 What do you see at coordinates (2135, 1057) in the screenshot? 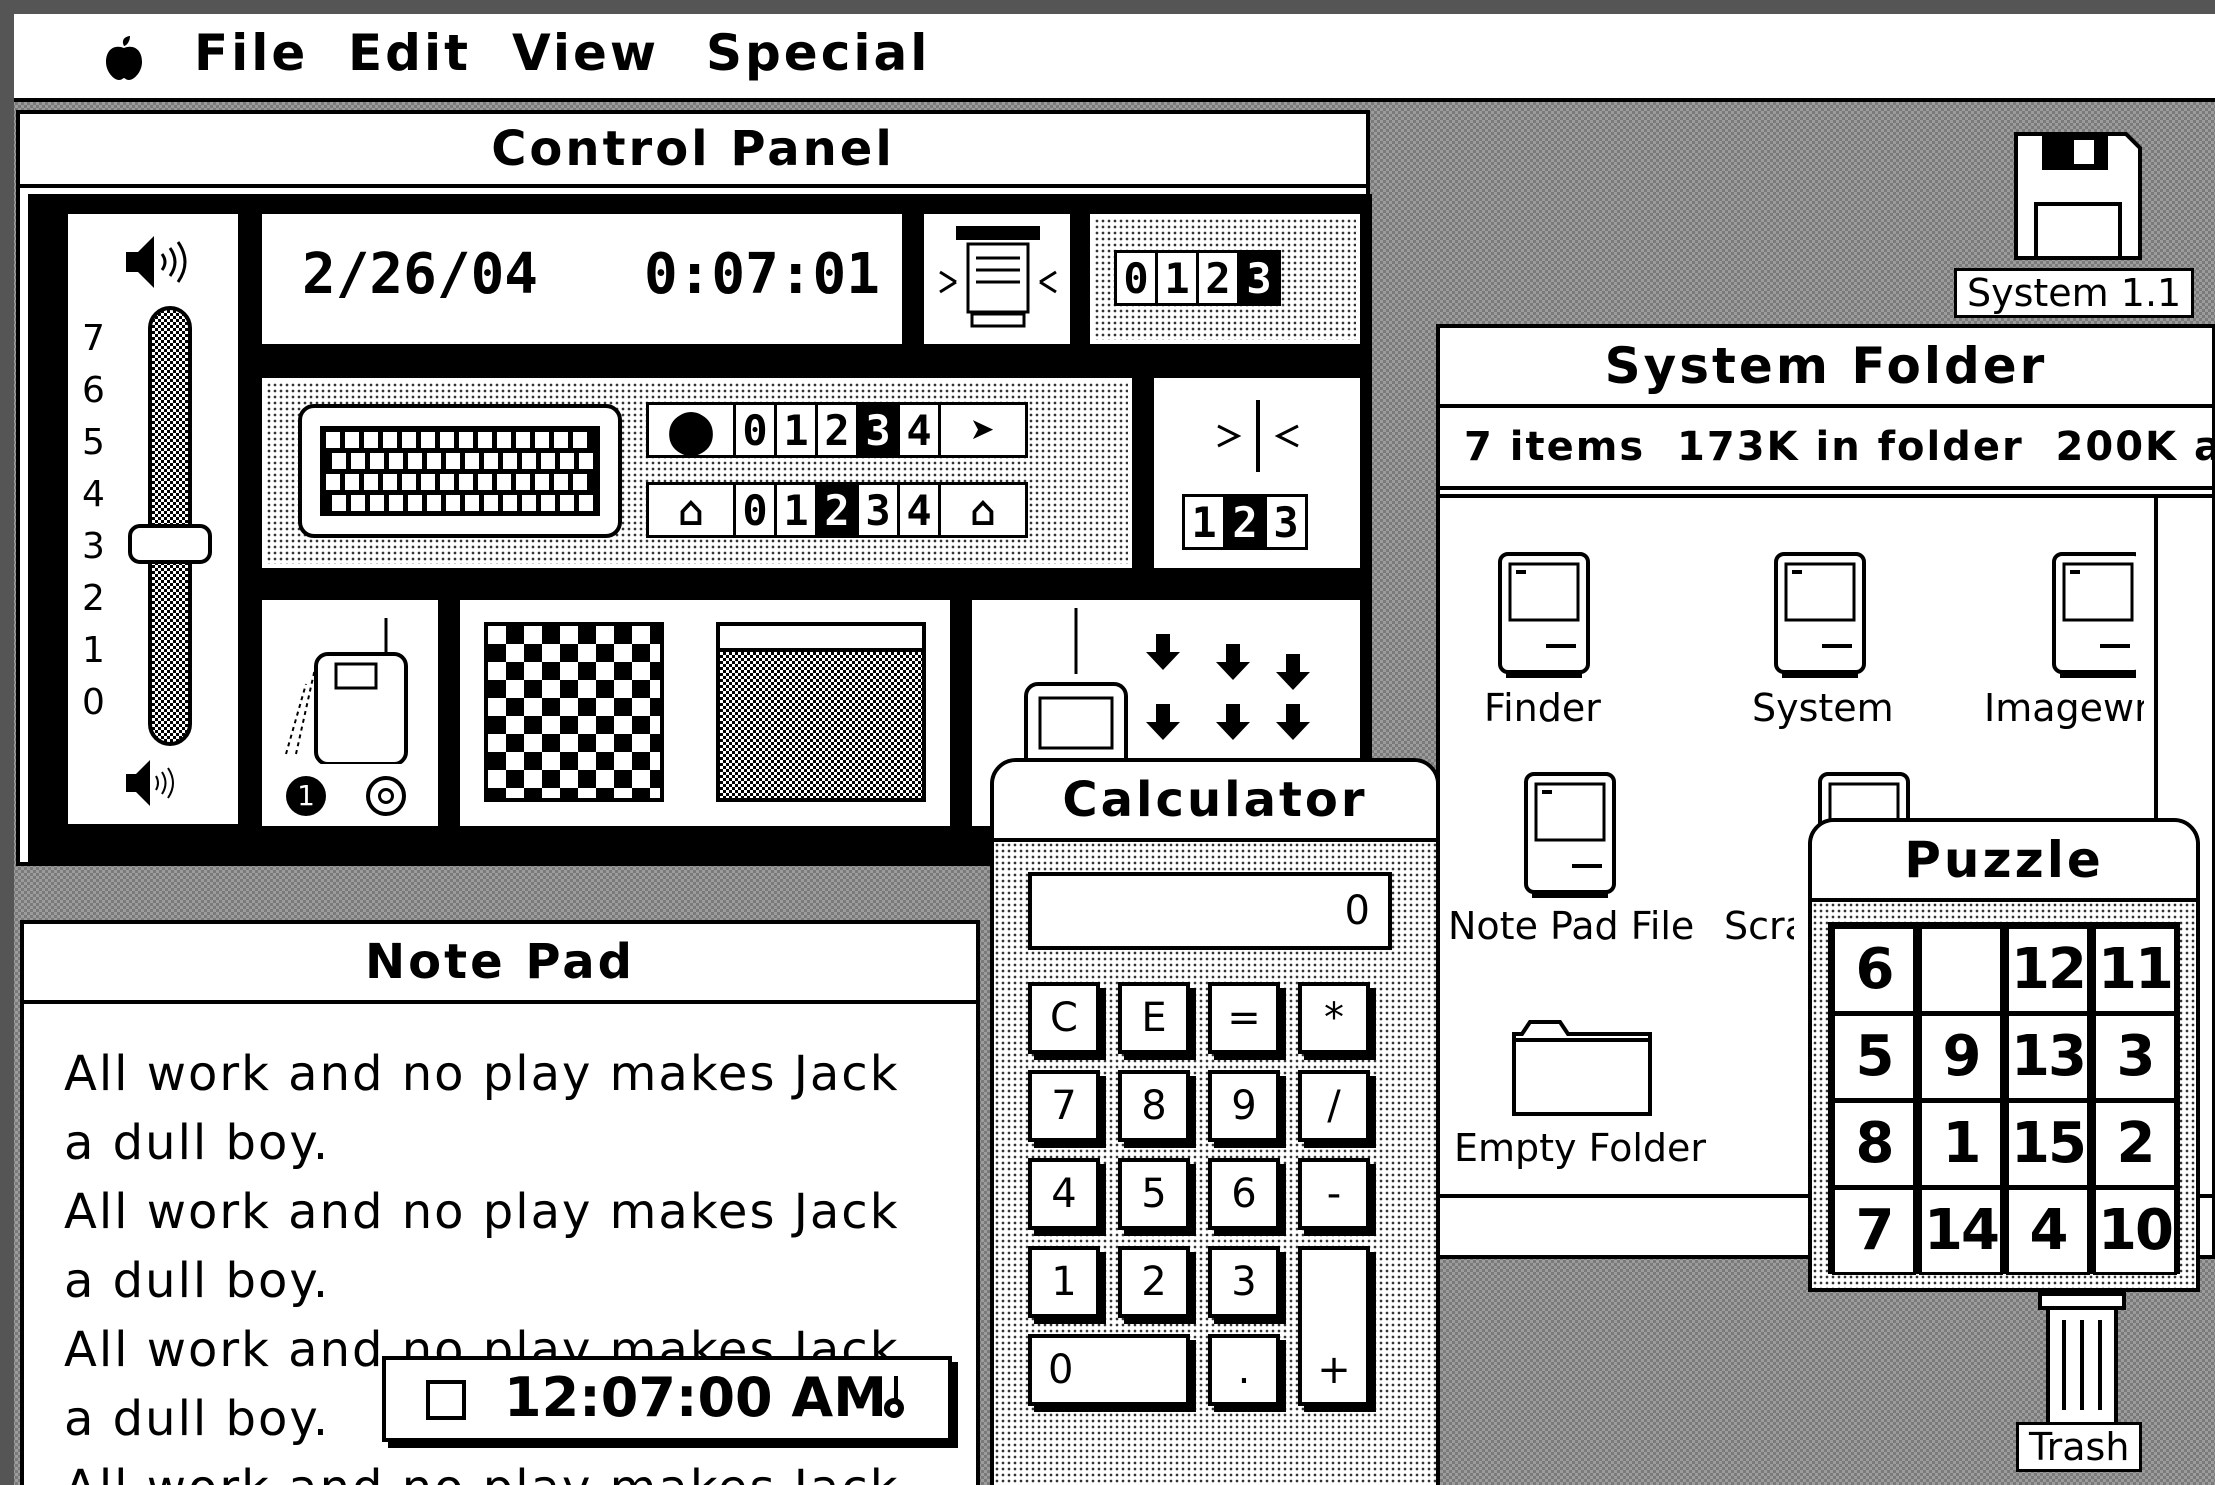
I see `puzzle-tile-3: 3` at bounding box center [2135, 1057].